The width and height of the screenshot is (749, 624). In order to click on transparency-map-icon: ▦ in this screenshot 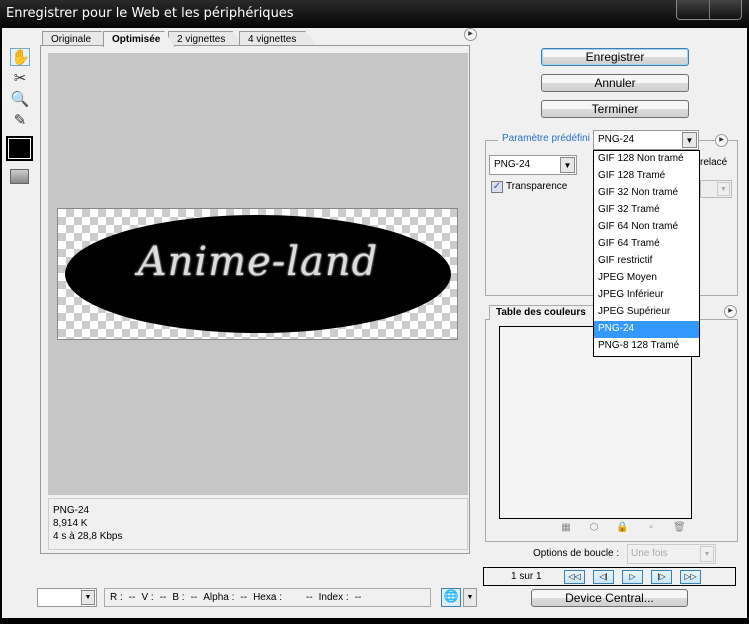, I will do `click(566, 528)`.